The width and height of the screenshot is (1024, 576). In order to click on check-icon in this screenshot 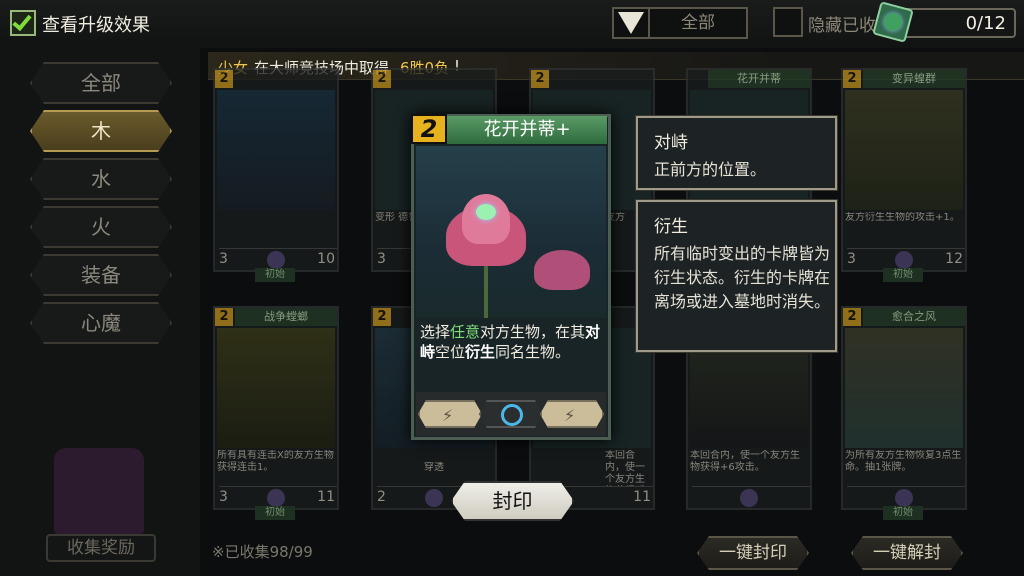, I will do `click(22, 21)`.